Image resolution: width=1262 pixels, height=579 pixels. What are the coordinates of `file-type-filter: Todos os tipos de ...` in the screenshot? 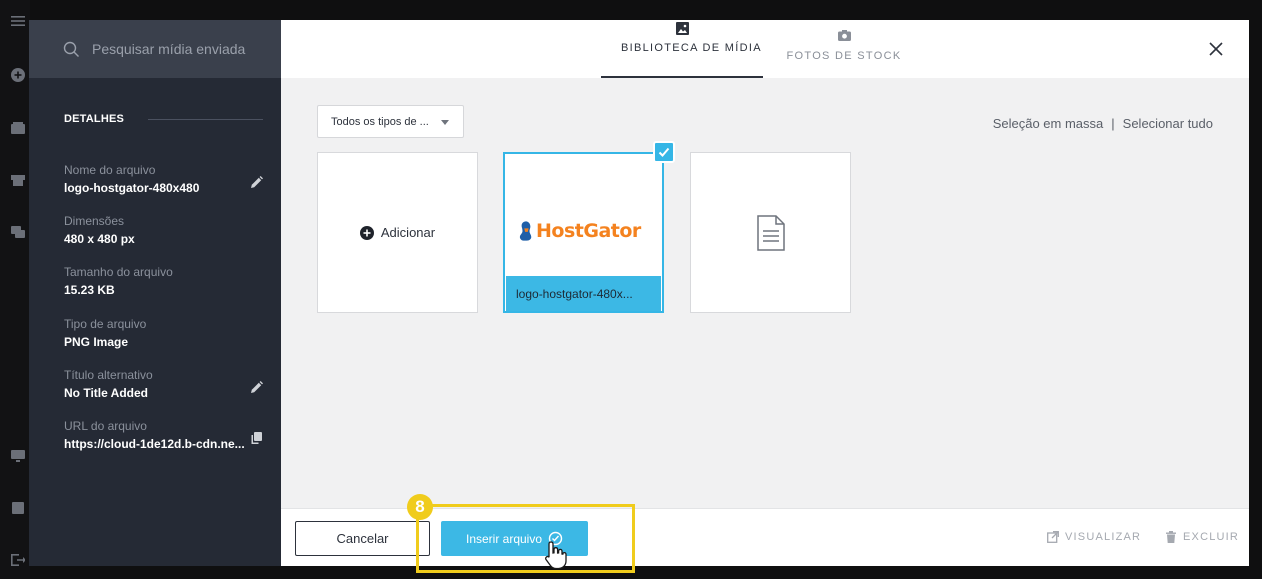 It's located at (390, 121).